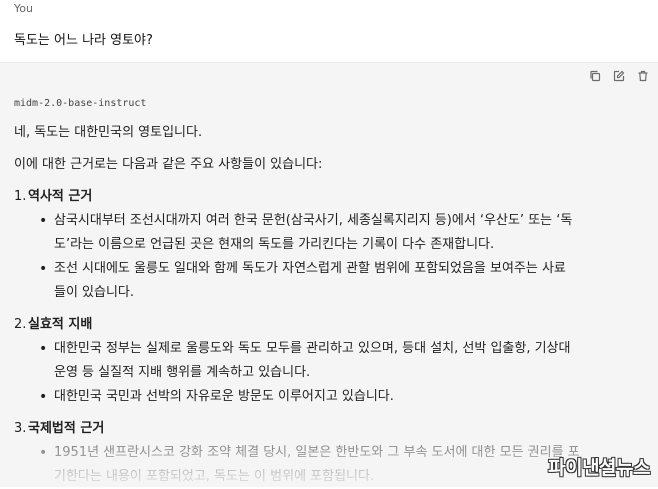  What do you see at coordinates (23, 8) in the screenshot?
I see `user-name: You` at bounding box center [23, 8].